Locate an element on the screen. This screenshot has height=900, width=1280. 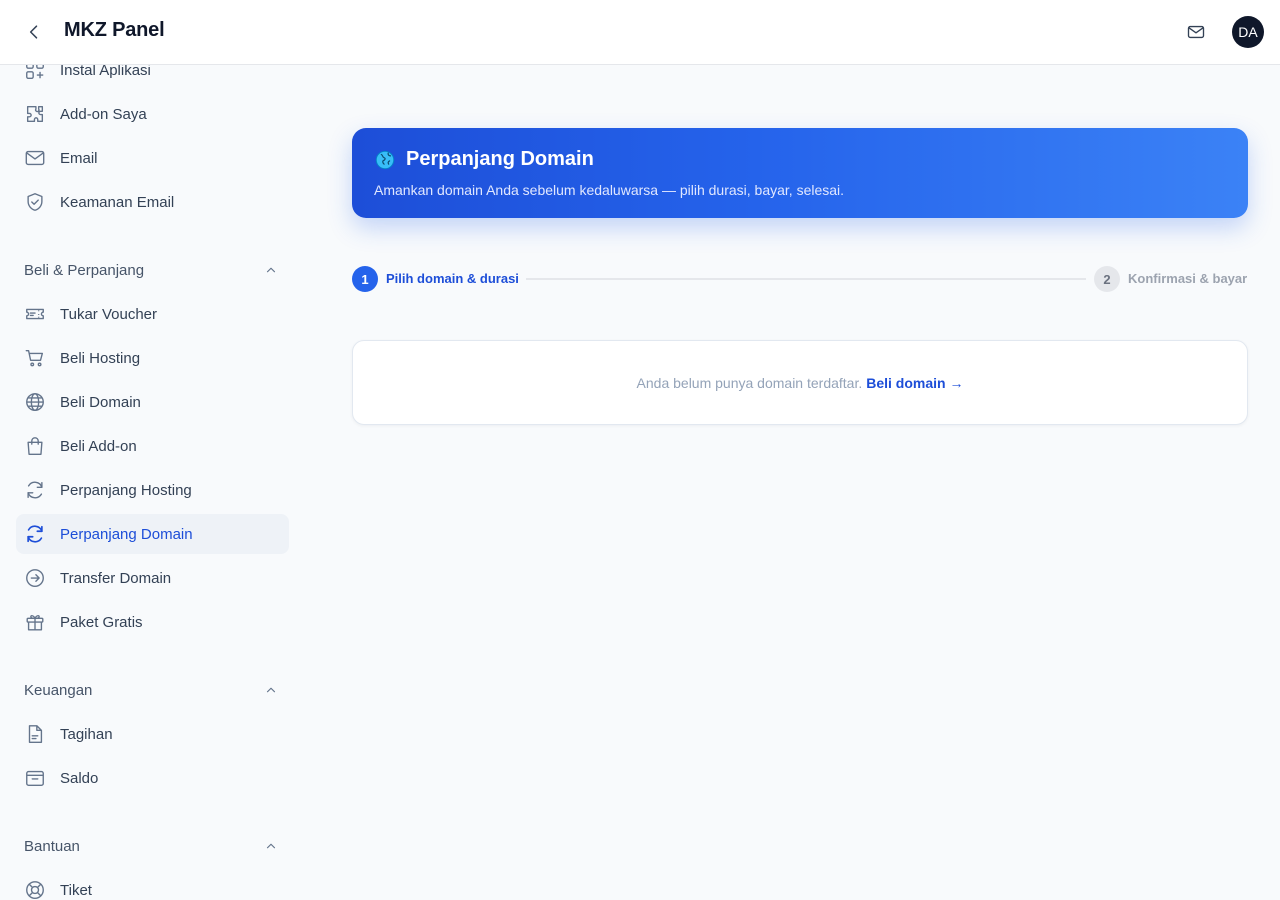
sidebar-item-tagihan: Tagihan is located at coordinates (152, 734).